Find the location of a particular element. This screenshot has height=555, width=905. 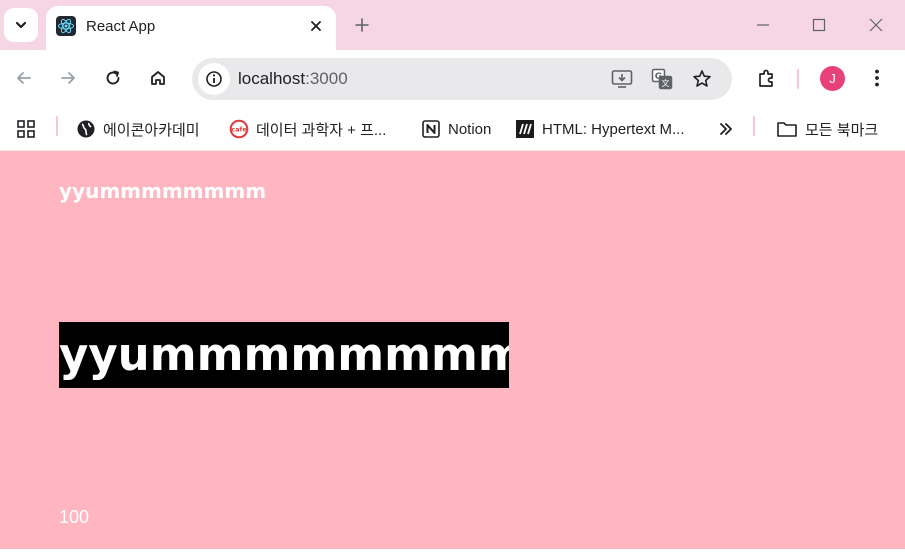

translate-icon: G文 is located at coordinates (662, 79).